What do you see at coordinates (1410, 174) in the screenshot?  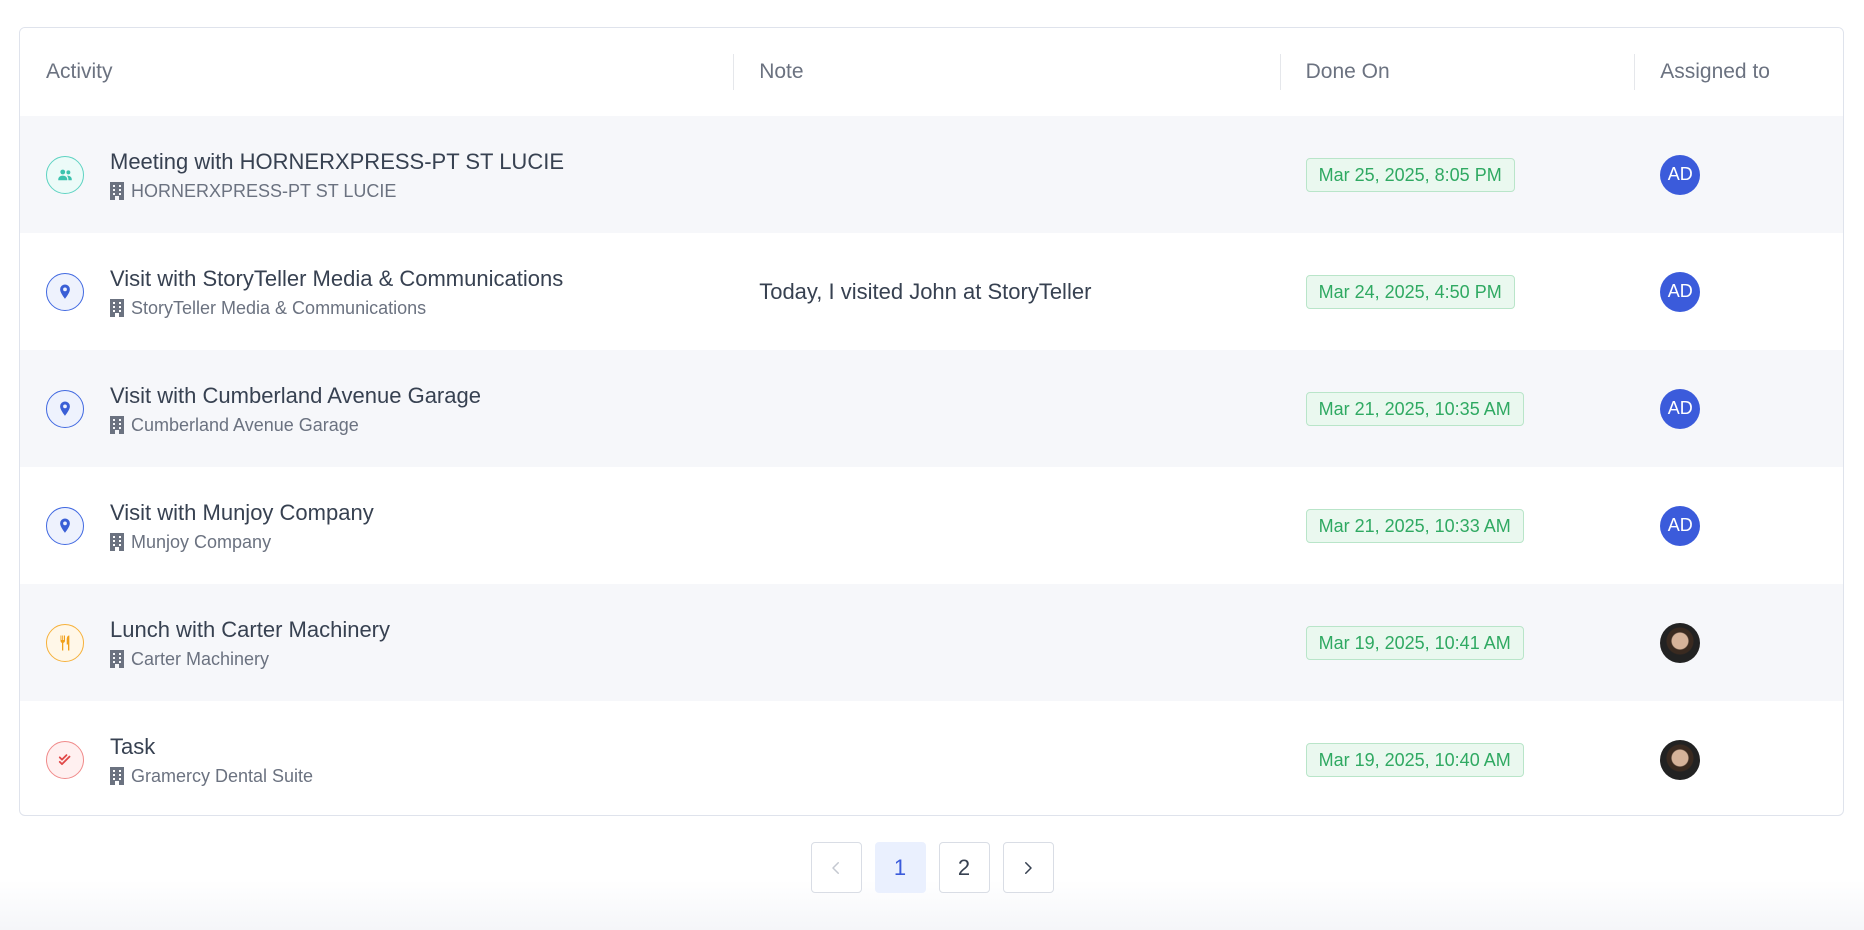 I see `done-on-badge: Mar 25, 2025, 8:05 PM` at bounding box center [1410, 174].